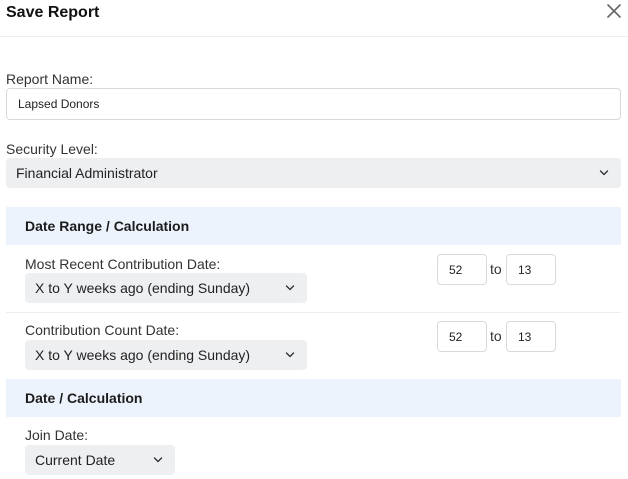 Image resolution: width=628 pixels, height=479 pixels. I want to click on contribution-count-value: X to Y weeks ago (ending Sunday), so click(143, 355).